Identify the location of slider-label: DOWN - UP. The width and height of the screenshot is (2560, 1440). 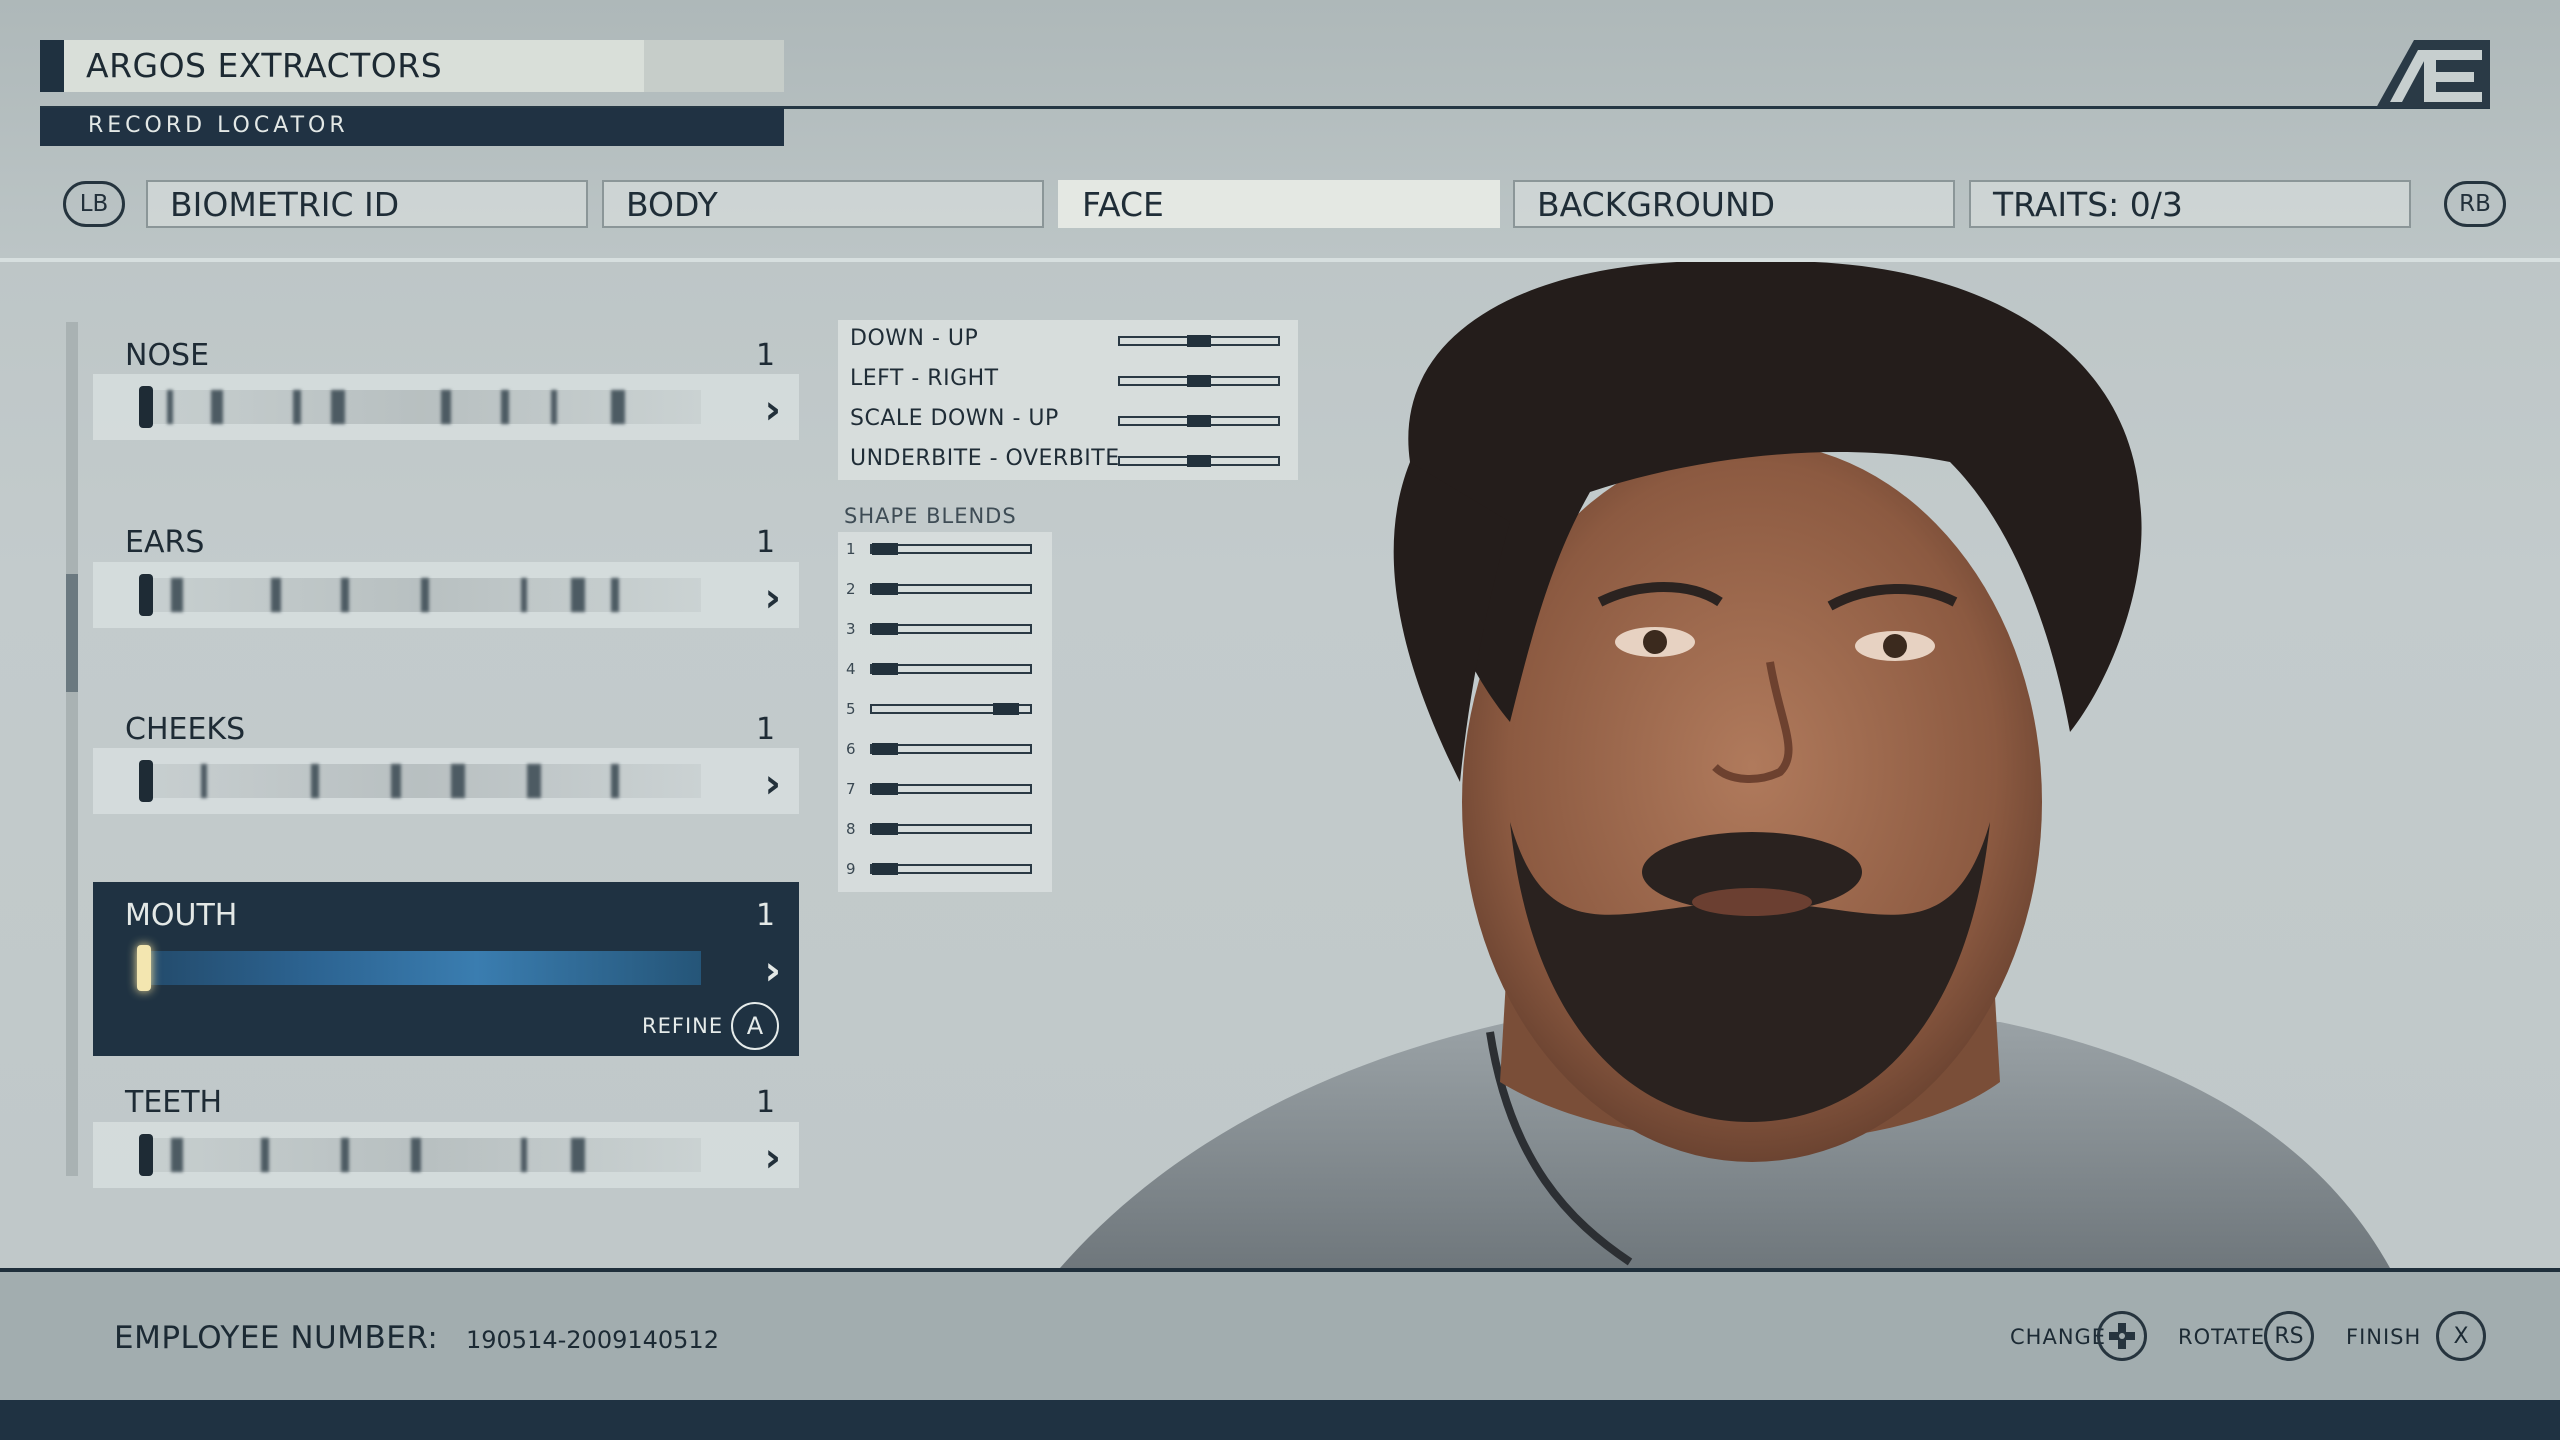
(914, 338).